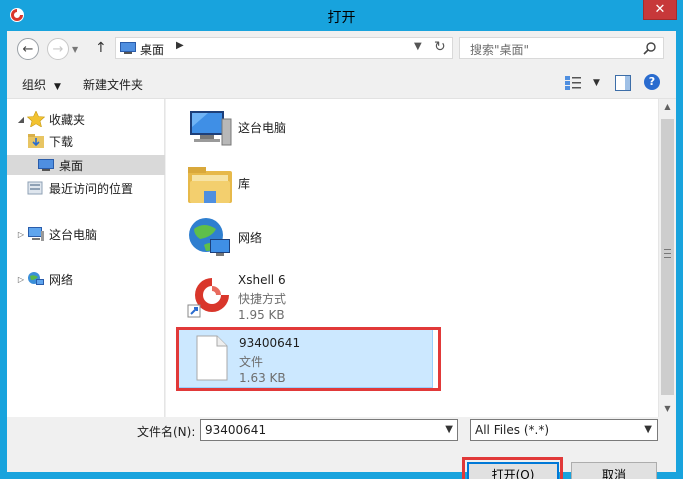 The height and width of the screenshot is (479, 683). What do you see at coordinates (561, 48) in the screenshot?
I see `search-box: 搜索"桌面"` at bounding box center [561, 48].